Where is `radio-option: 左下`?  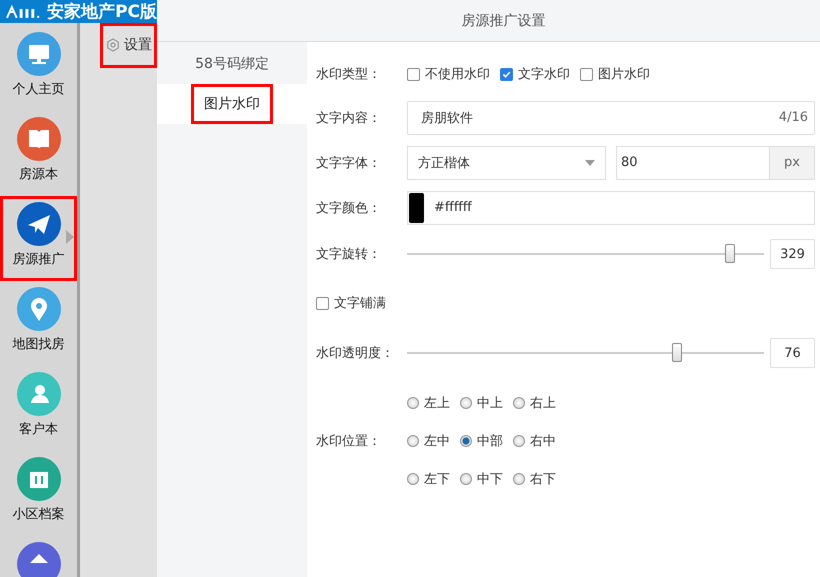 radio-option: 左下 is located at coordinates (428, 479).